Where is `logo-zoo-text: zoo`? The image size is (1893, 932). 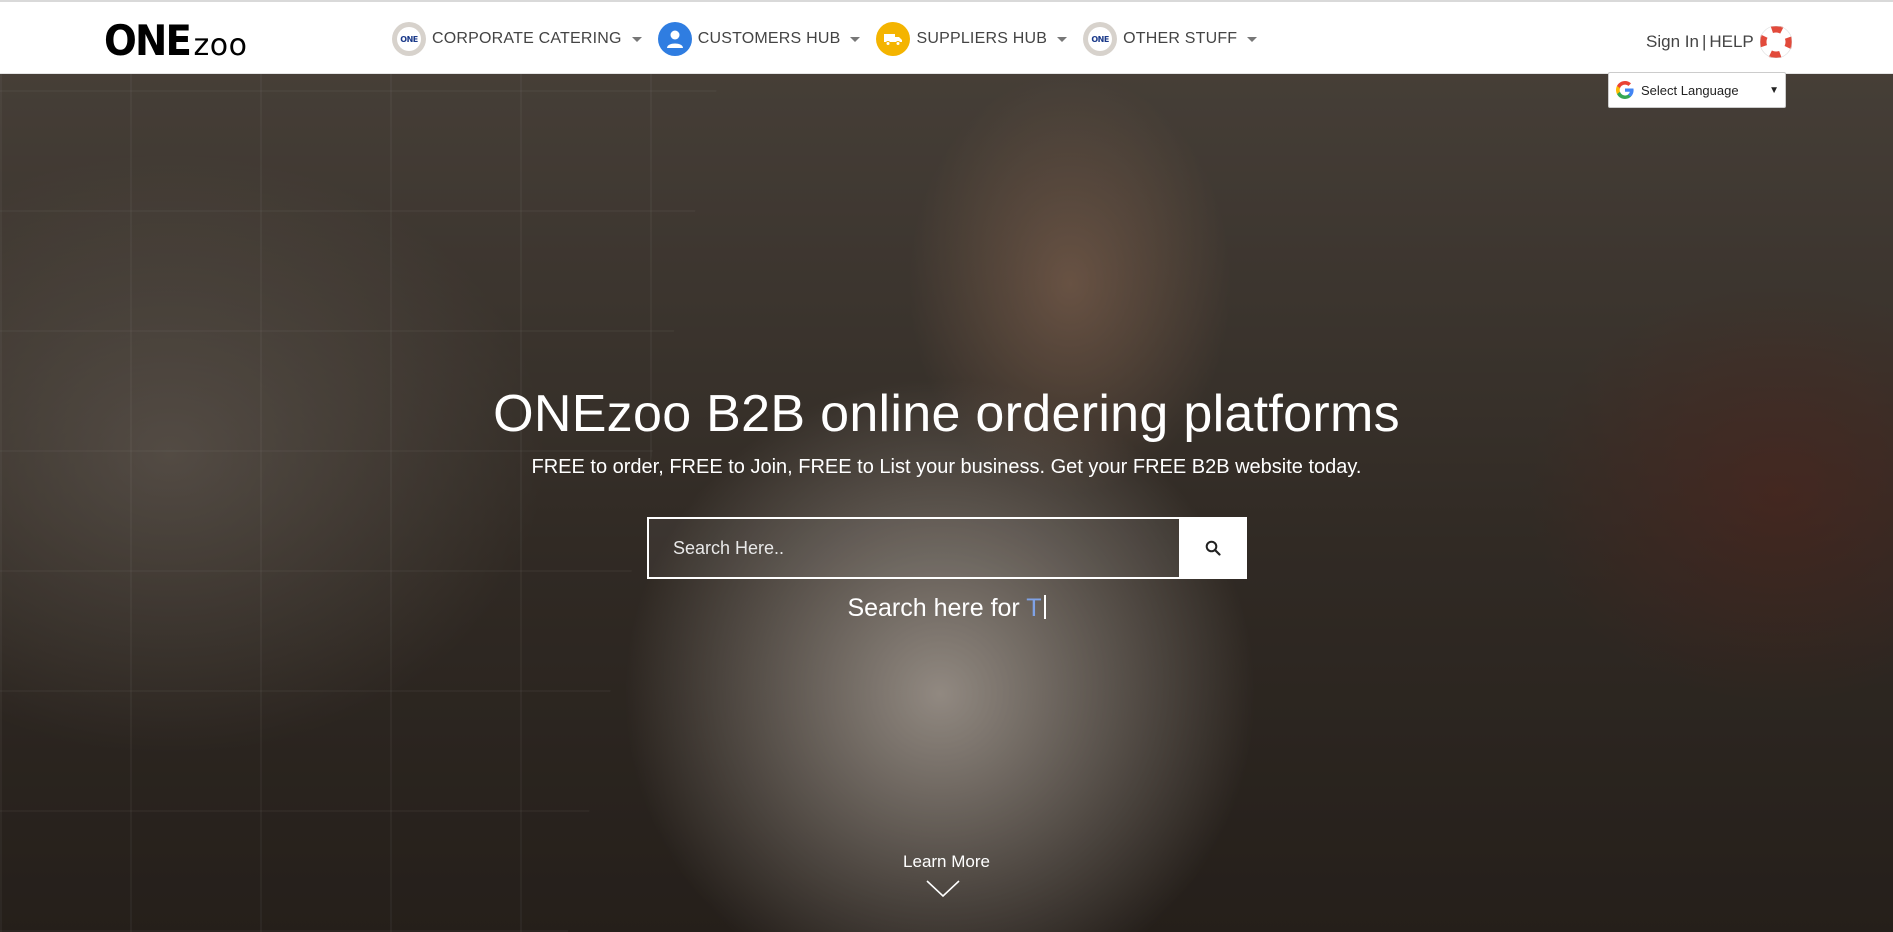
logo-zoo-text: zoo is located at coordinates (220, 45).